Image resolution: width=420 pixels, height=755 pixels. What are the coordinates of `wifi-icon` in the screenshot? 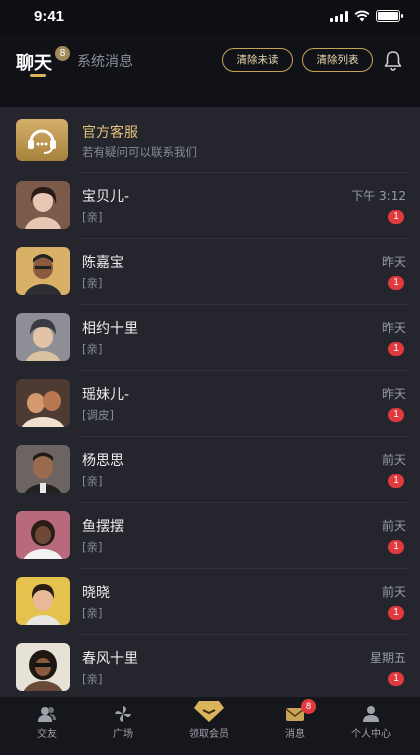 It's located at (362, 16).